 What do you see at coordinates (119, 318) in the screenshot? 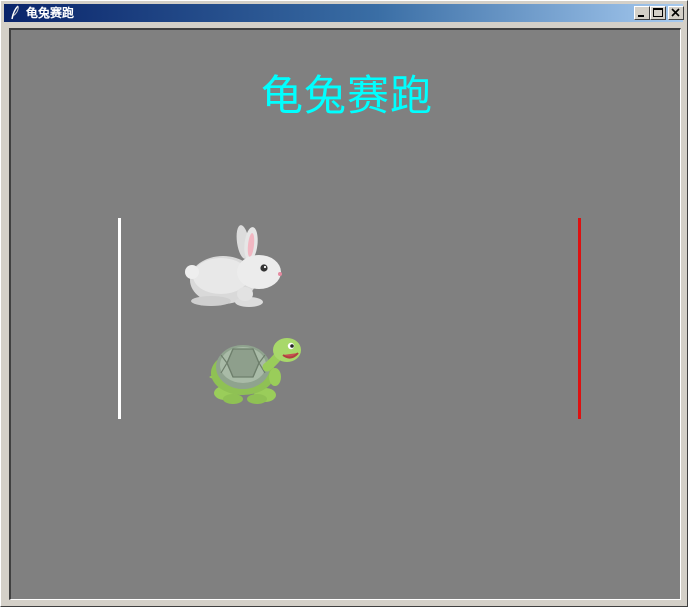
I see `start-line` at bounding box center [119, 318].